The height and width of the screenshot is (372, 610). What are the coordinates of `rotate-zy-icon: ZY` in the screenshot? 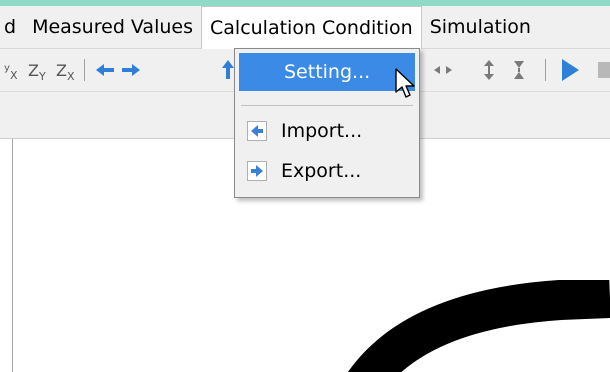 It's located at (37, 72).